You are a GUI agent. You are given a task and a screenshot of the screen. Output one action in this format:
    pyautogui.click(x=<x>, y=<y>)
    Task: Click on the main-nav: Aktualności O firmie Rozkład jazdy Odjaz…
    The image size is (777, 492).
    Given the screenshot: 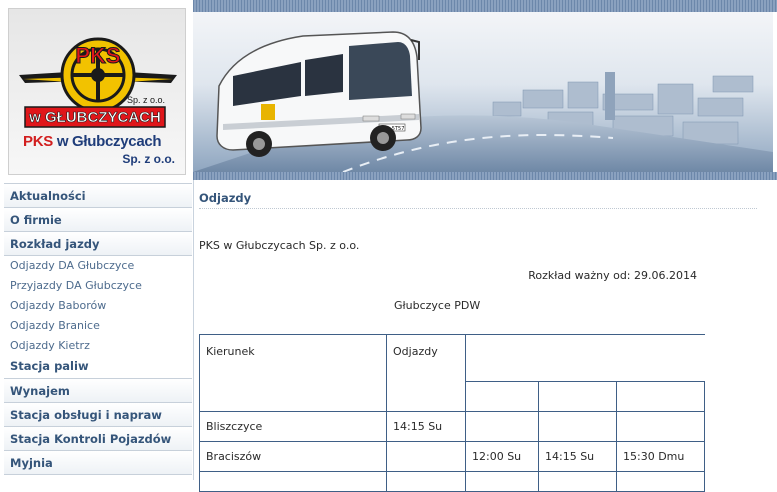 What is the action you would take?
    pyautogui.click(x=98, y=329)
    